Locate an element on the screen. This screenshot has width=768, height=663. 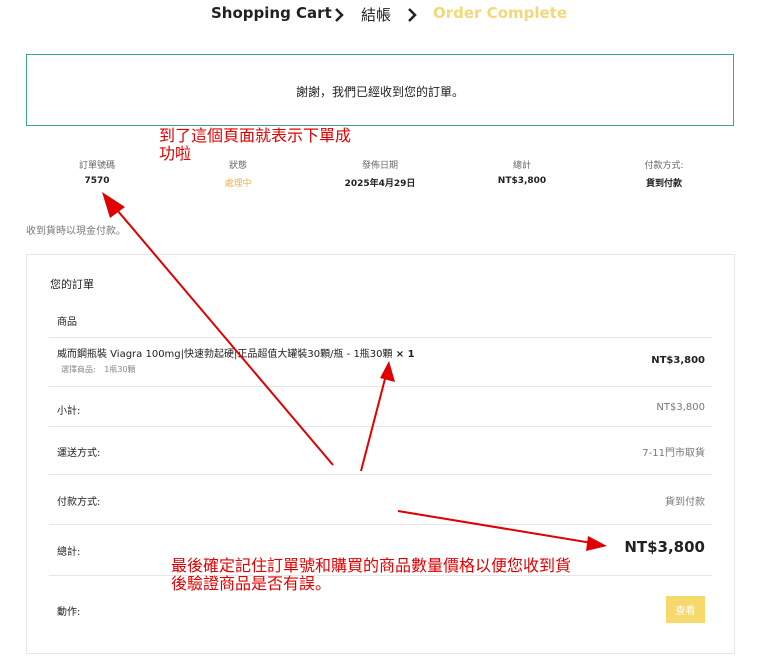
arrow-to-order-number is located at coordinates (222, 334).